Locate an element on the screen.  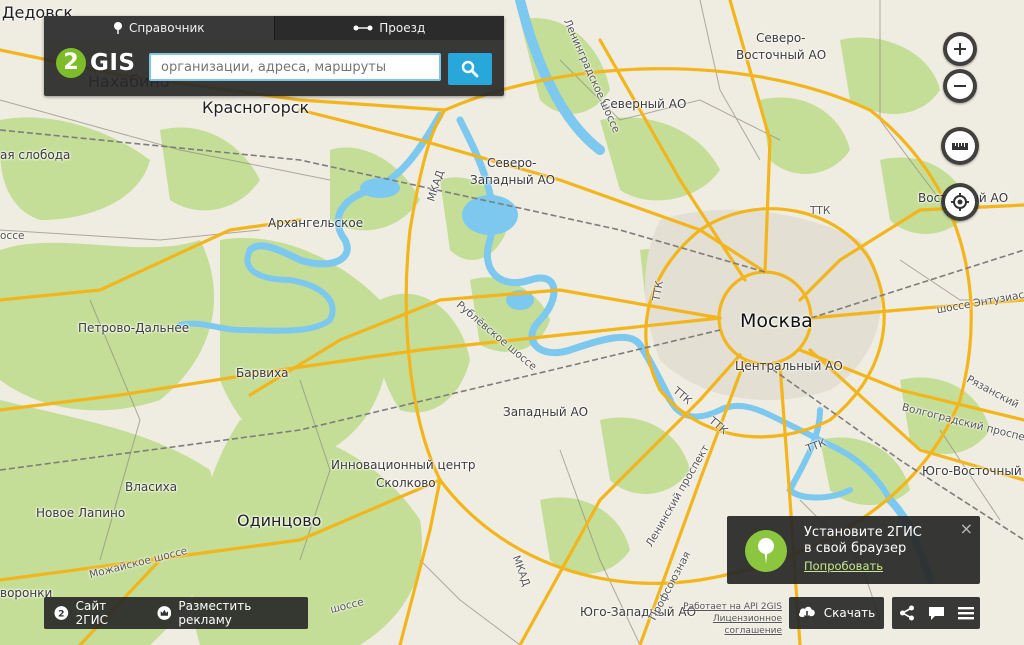
zoom-out-button is located at coordinates (960, 86).